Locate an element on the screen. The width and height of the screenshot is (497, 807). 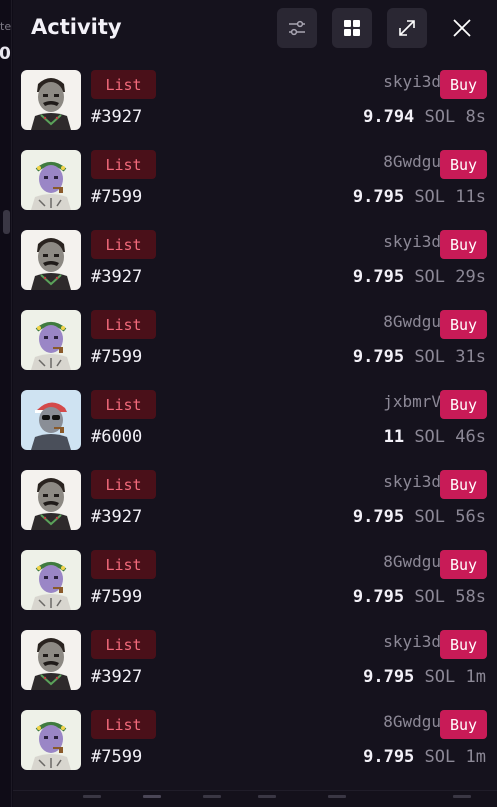
filter-button is located at coordinates (297, 28).